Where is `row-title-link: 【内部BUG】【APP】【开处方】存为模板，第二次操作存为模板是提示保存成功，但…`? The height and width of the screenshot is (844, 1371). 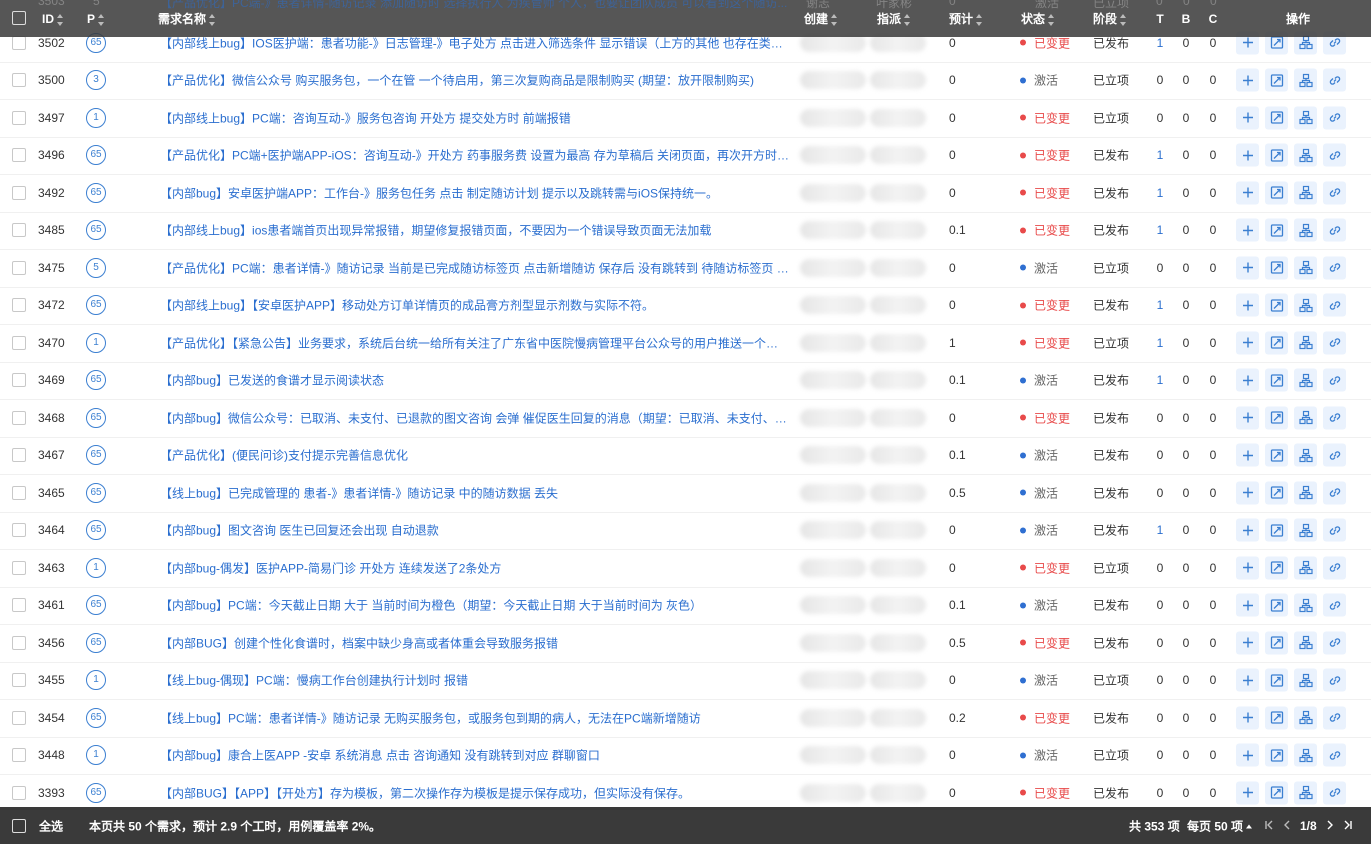 row-title-link: 【内部BUG】【APP】【开处方】存为模板，第二次操作存为模板是提示保存成功，但… is located at coordinates (475, 792).